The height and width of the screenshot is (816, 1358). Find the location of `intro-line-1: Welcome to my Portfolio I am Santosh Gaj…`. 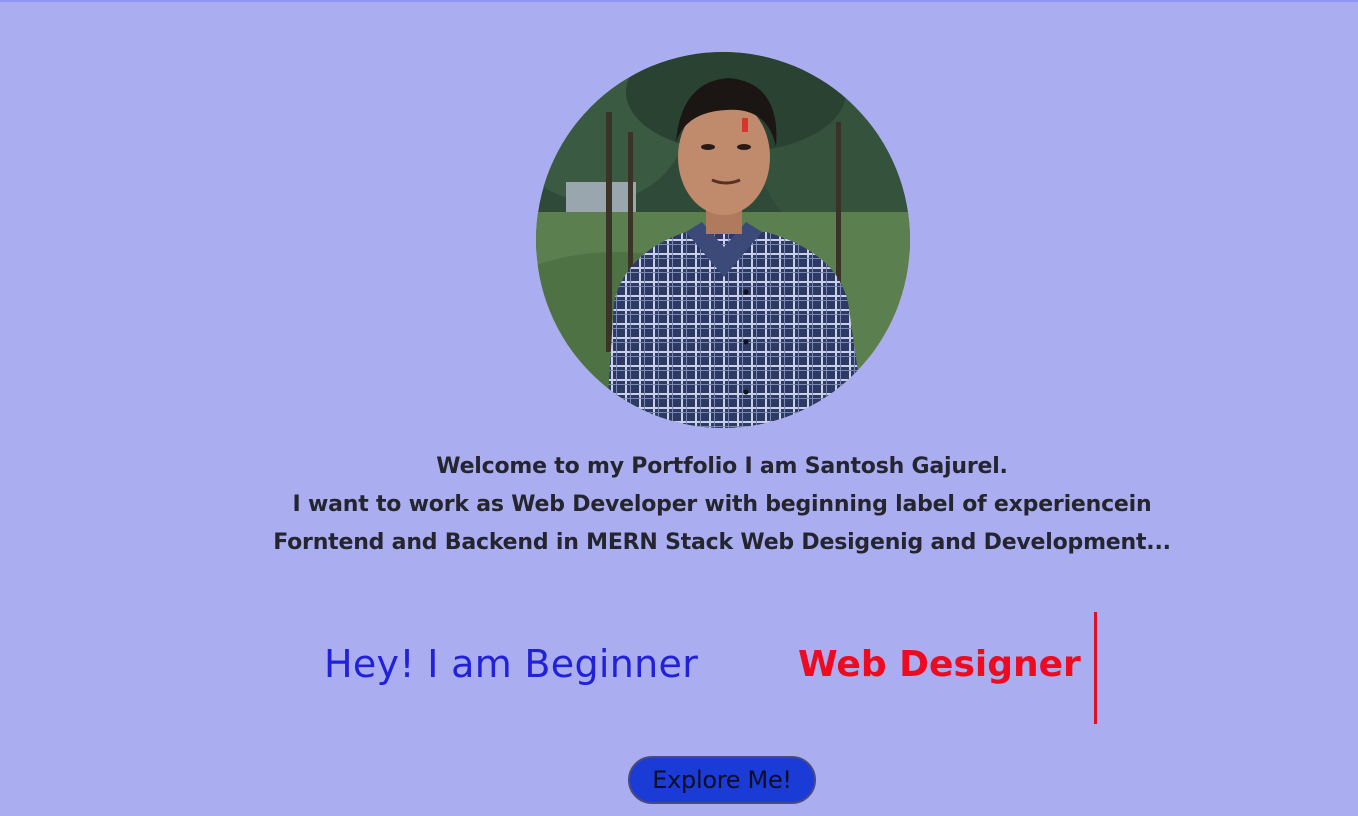

intro-line-1: Welcome to my Portfolio I am Santosh Gaj… is located at coordinates (722, 466).